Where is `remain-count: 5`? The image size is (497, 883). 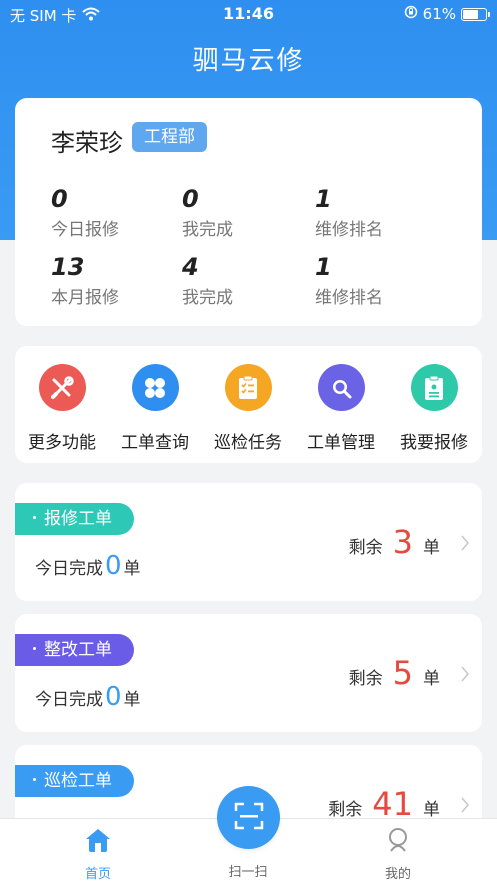
remain-count: 5 is located at coordinates (402, 673).